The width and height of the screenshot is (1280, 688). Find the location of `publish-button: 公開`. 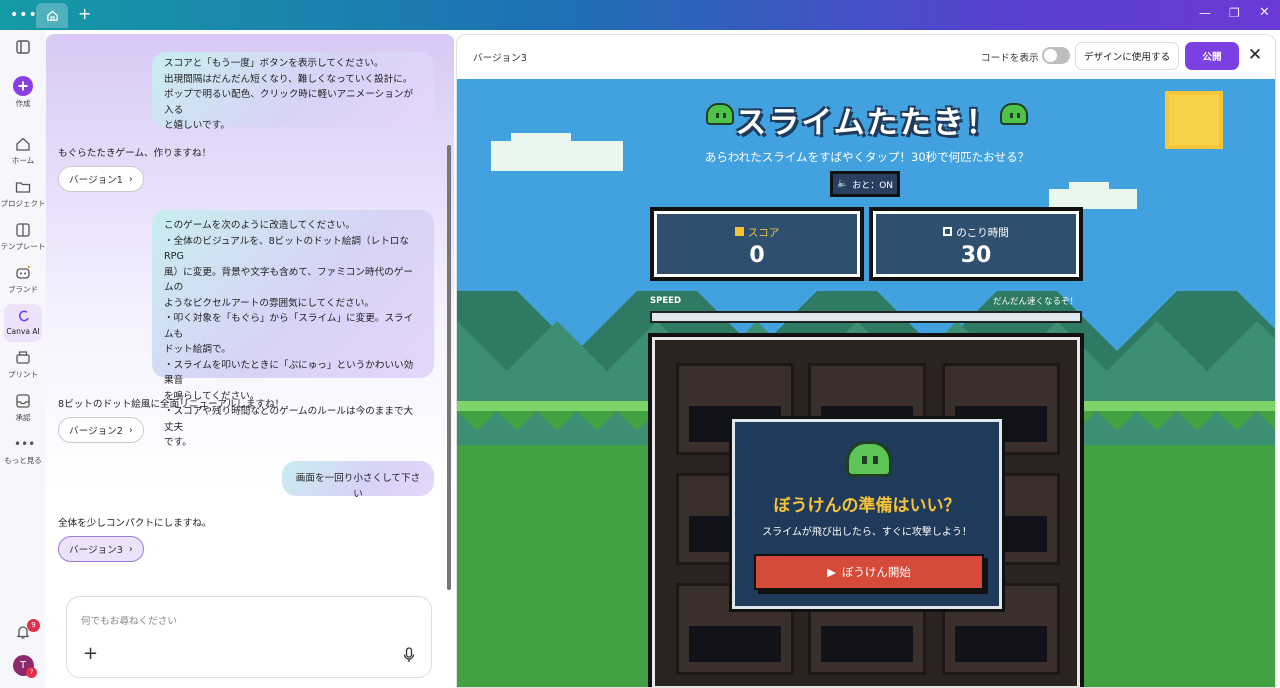

publish-button: 公開 is located at coordinates (1212, 56).